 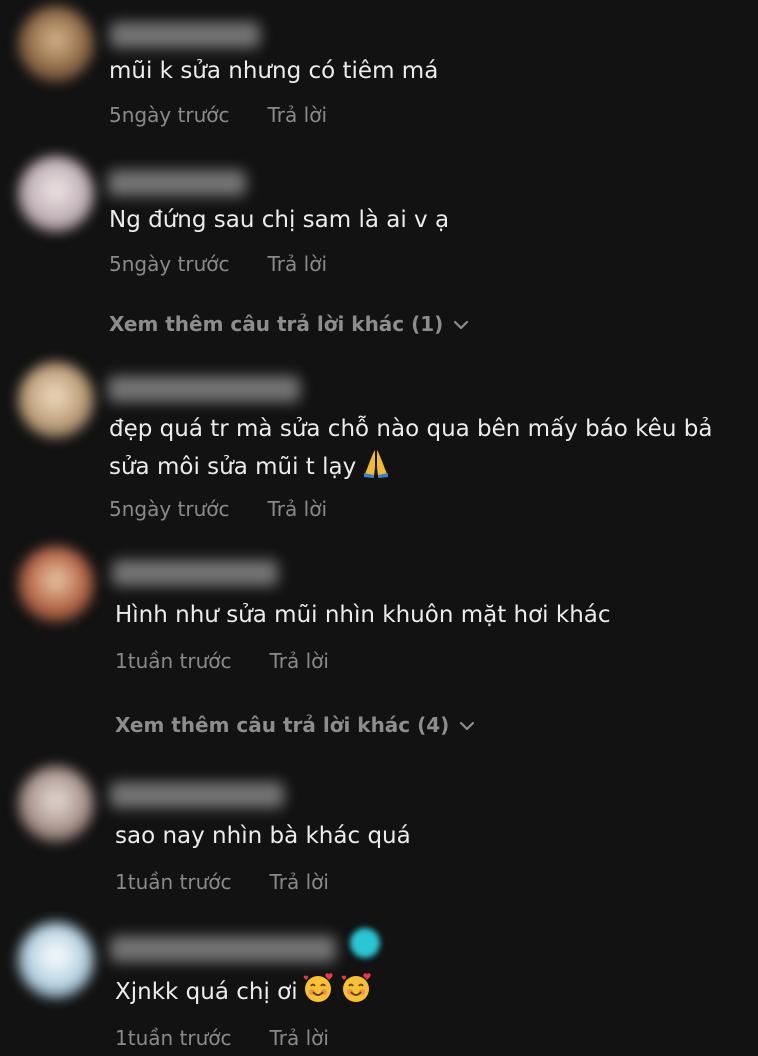 I want to click on comment-text-line2: sửa môi sửa mũi t lạy, so click(x=250, y=469).